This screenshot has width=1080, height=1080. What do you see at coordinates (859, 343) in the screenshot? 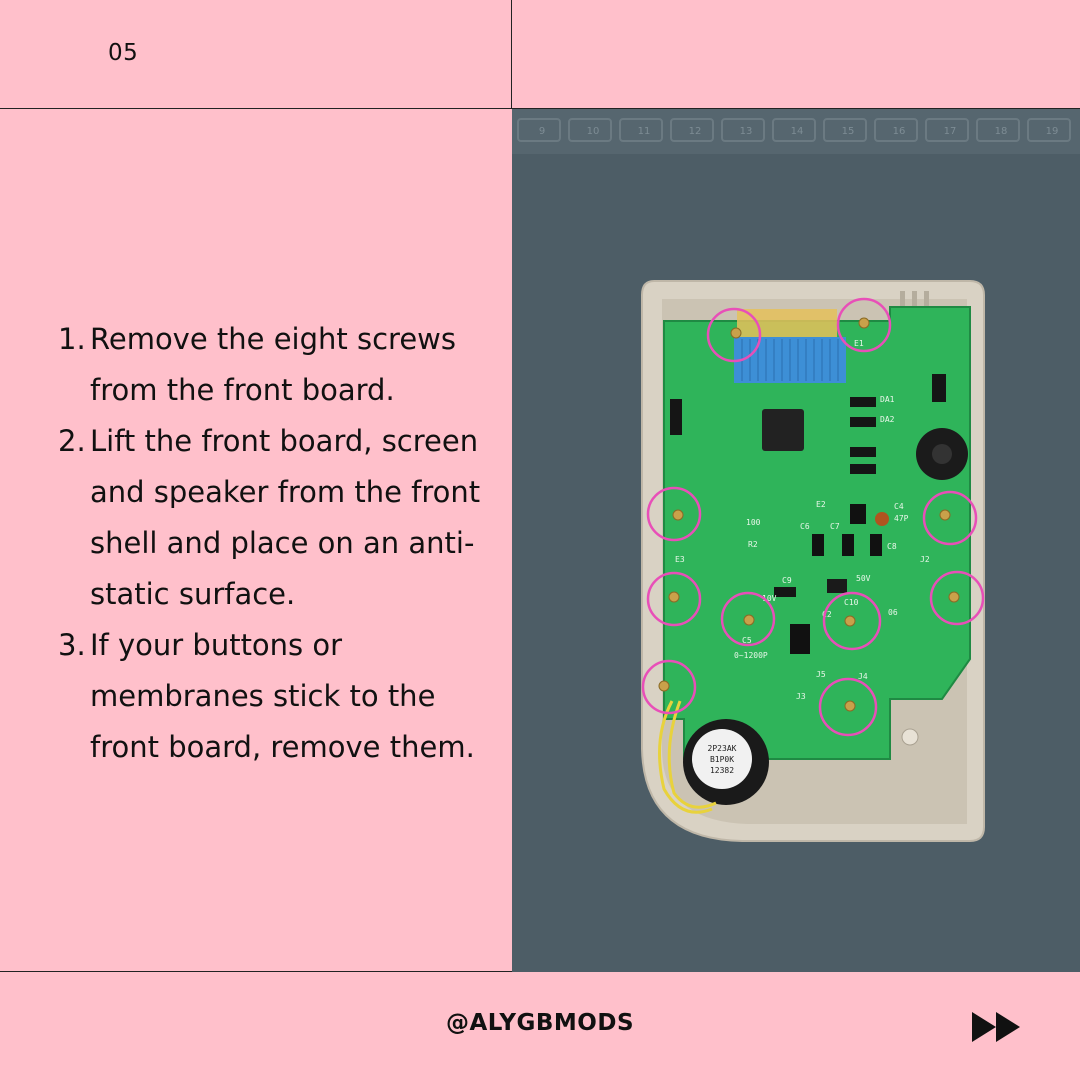
I see `pcb-label: E1` at bounding box center [859, 343].